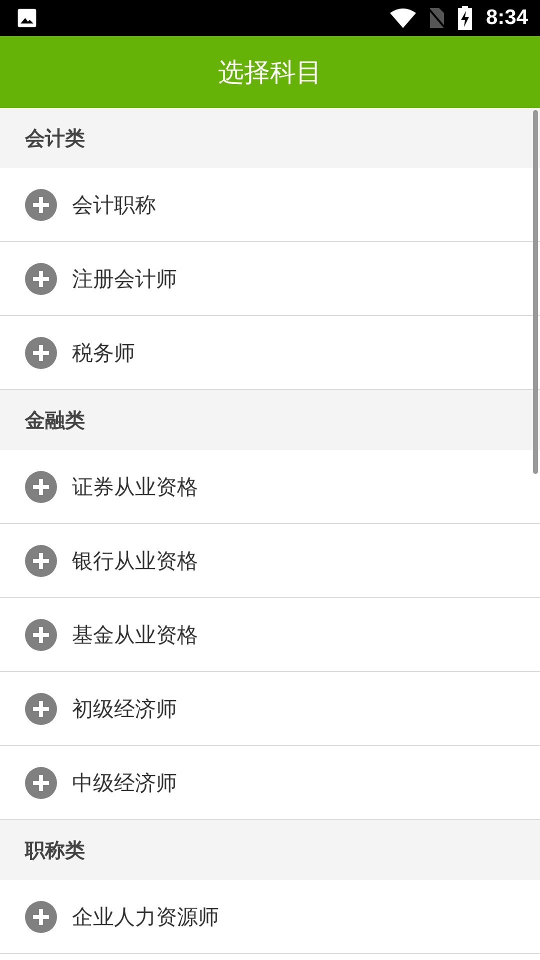 Image resolution: width=540 pixels, height=960 pixels. I want to click on subject-label: 银行从业资格, so click(135, 561).